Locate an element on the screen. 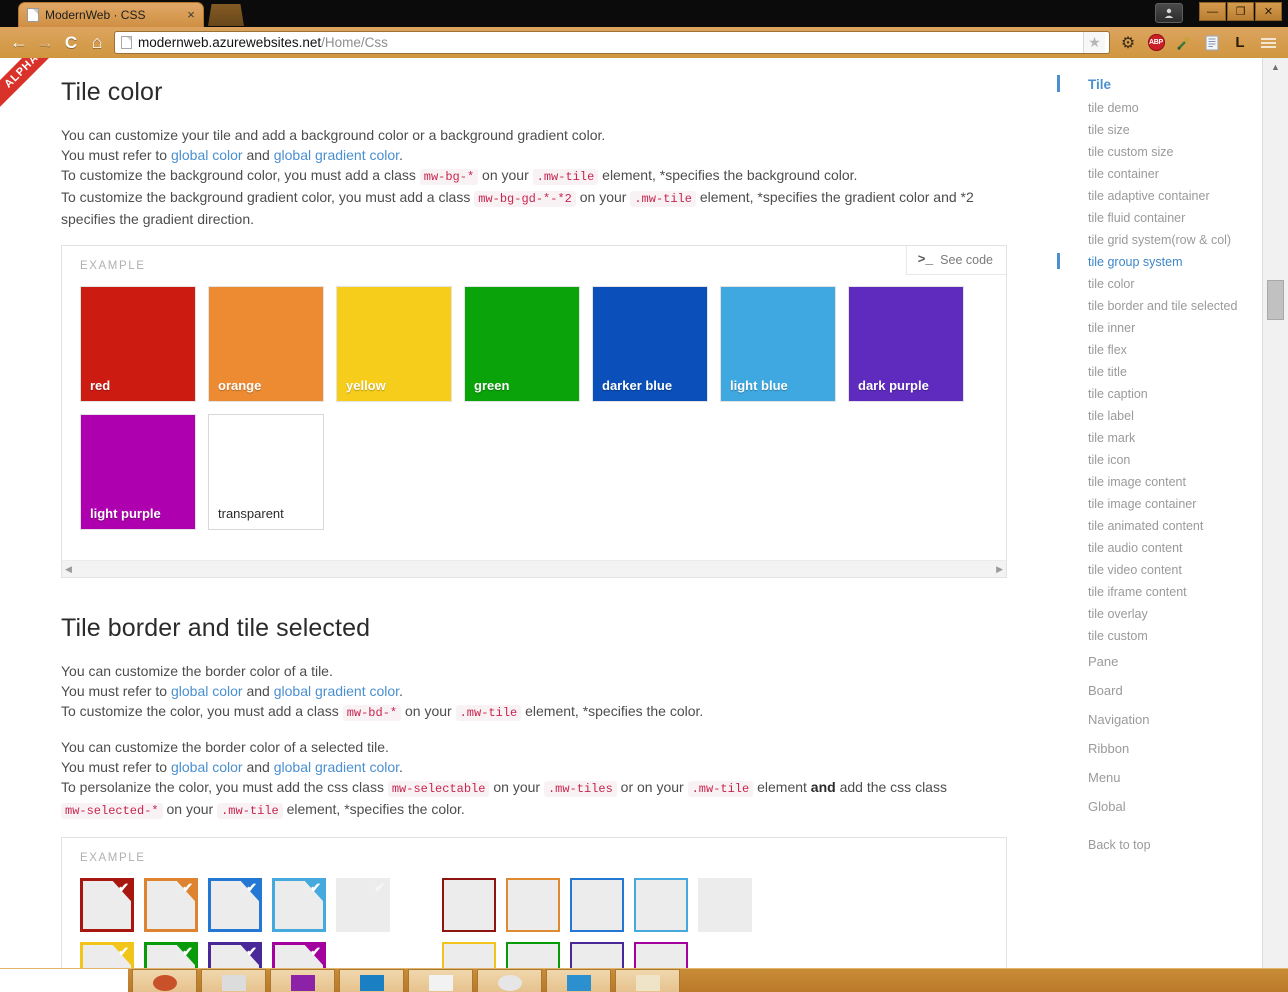 This screenshot has width=1288, height=992. page-vertical-scrollbar: ▲ is located at coordinates (1275, 513).